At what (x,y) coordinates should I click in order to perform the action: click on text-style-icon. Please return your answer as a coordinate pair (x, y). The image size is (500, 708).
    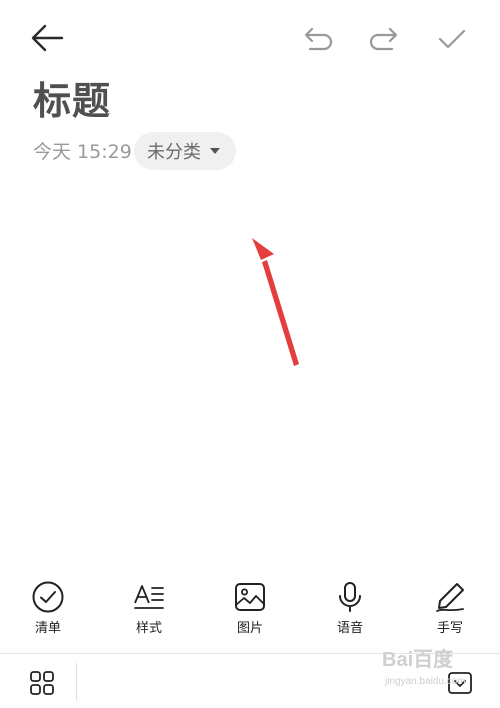
    Looking at the image, I should click on (149, 597).